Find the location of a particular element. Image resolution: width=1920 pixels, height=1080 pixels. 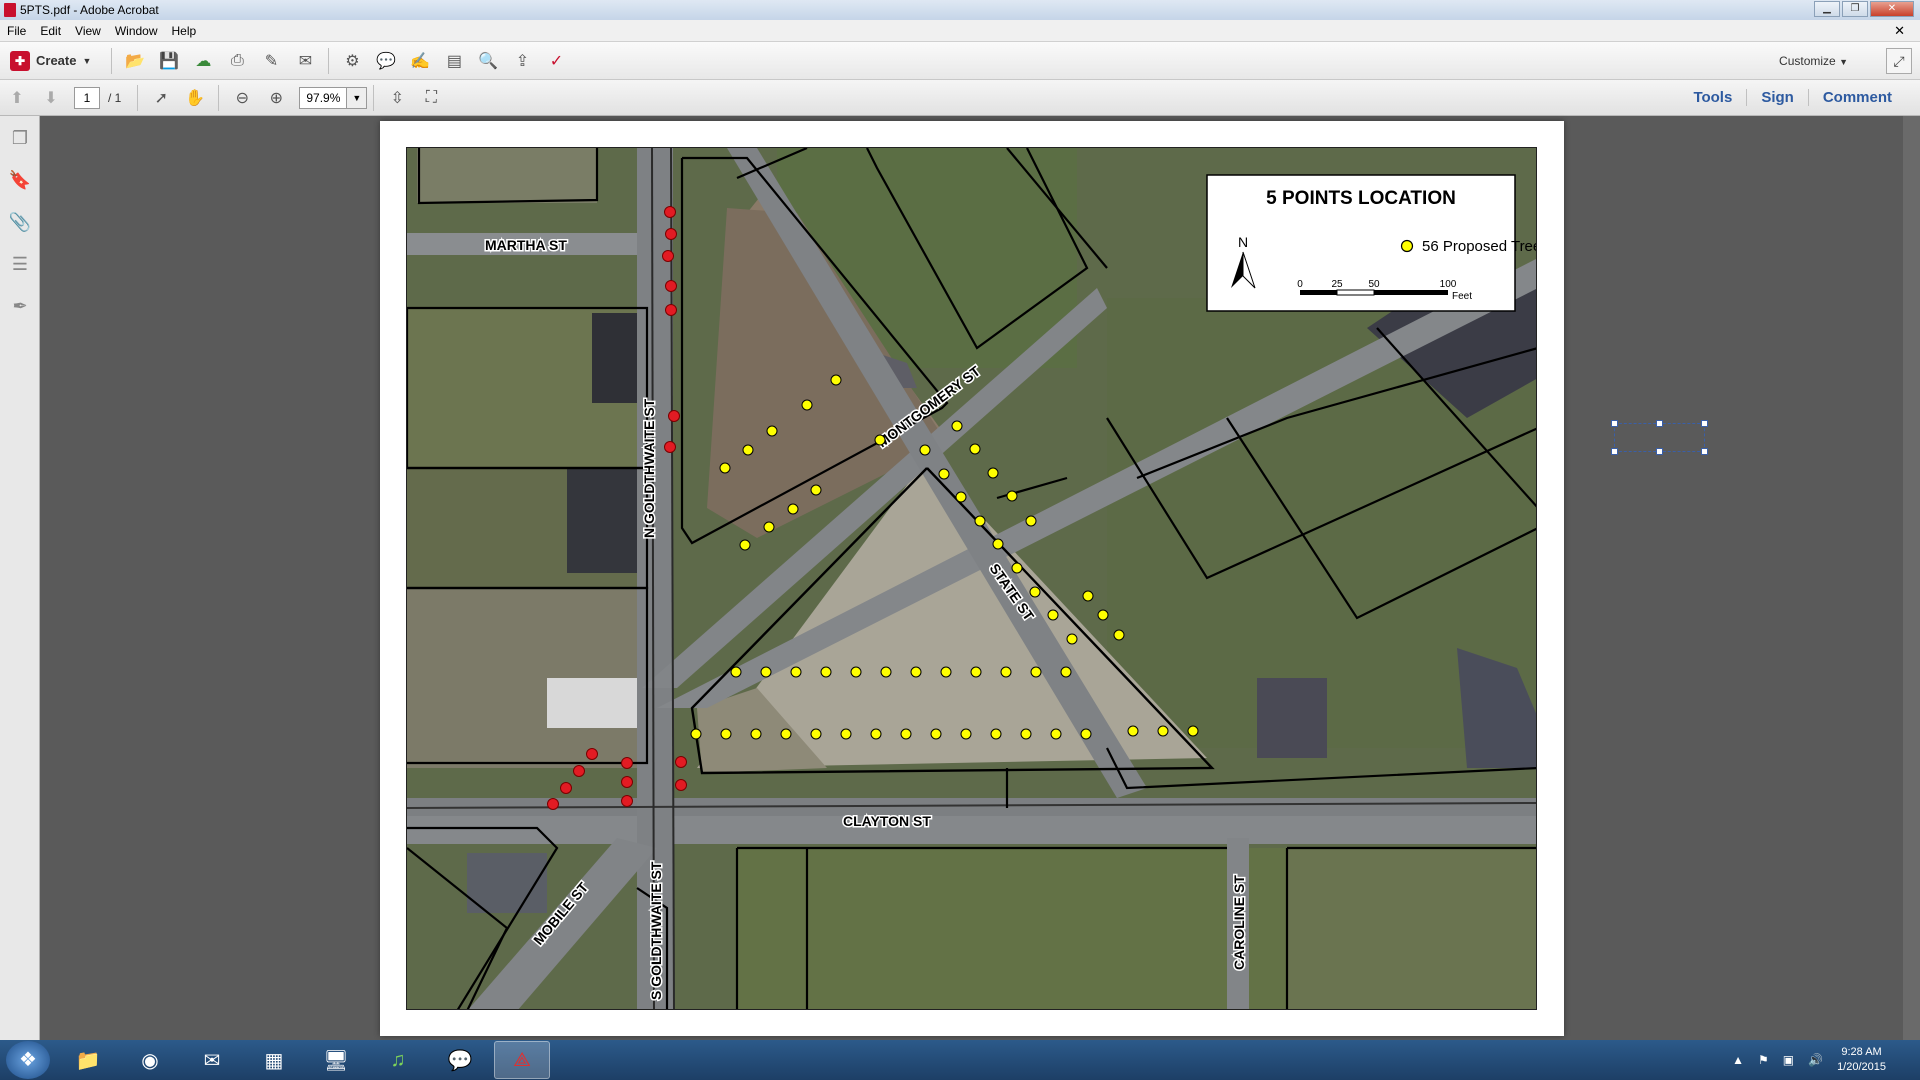

page-thumbnails-icon: ❐ is located at coordinates (20, 140).